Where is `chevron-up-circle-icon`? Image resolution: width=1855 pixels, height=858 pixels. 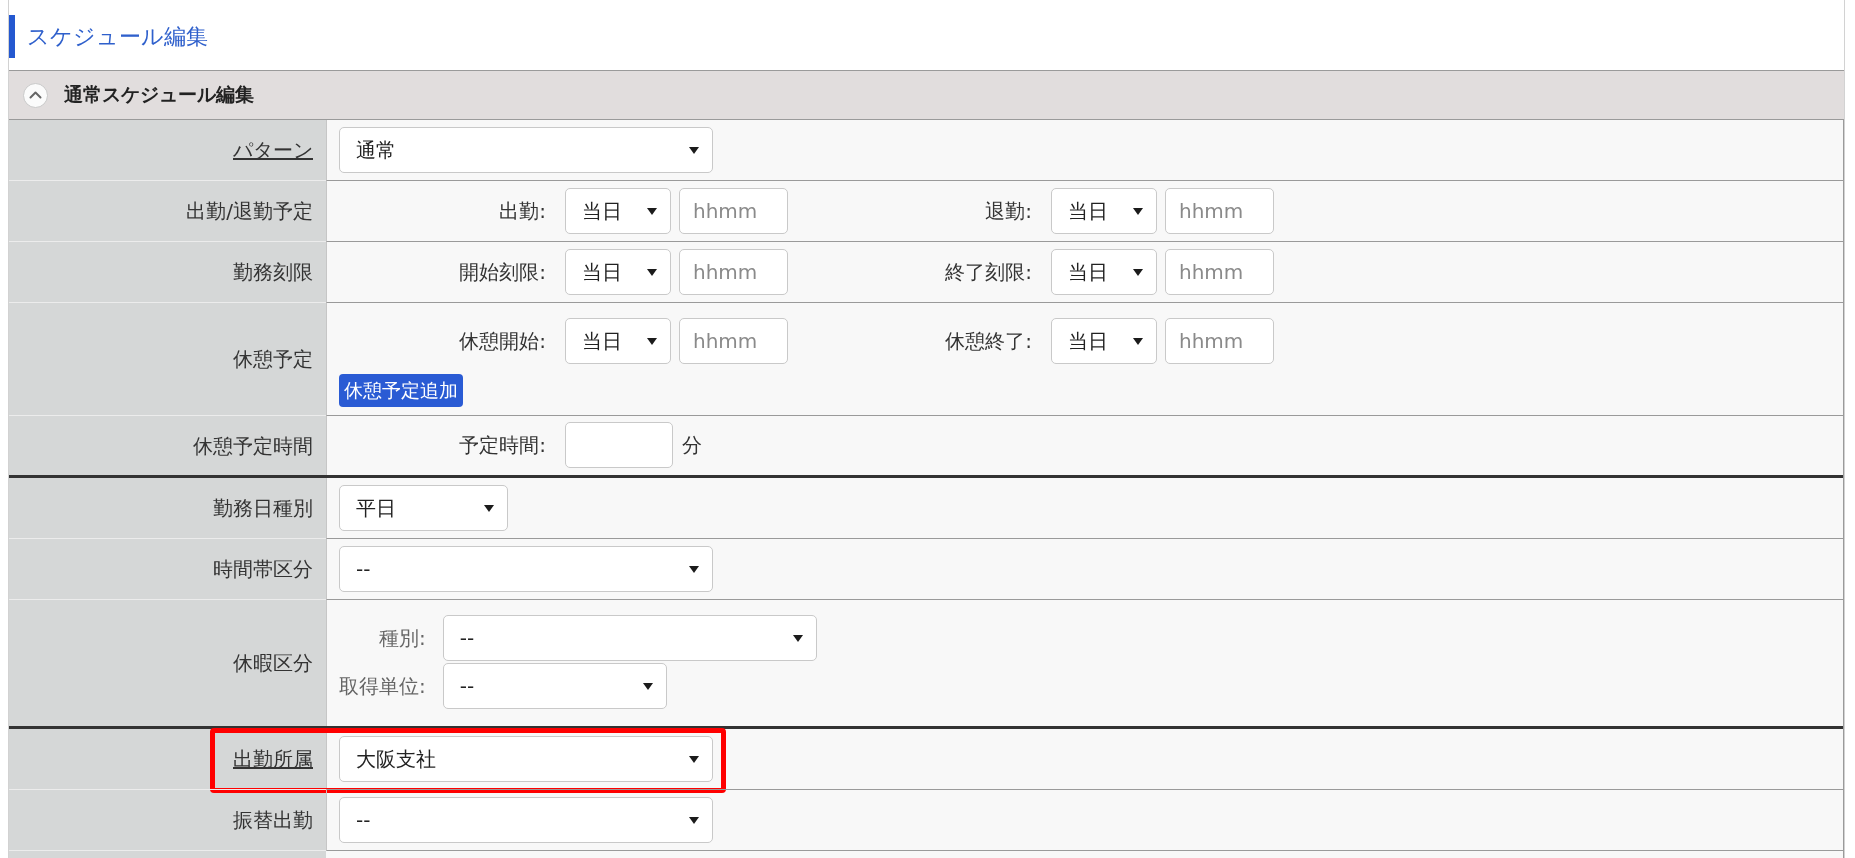
chevron-up-circle-icon is located at coordinates (35, 95).